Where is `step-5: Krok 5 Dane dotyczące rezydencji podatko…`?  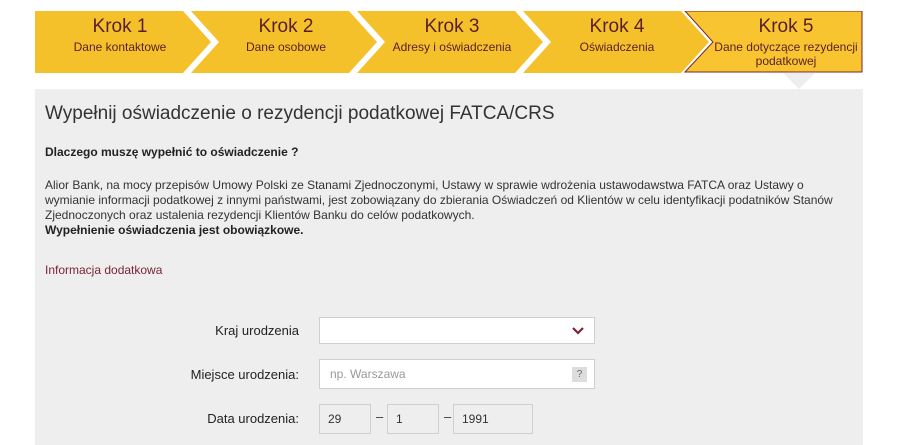
step-5: Krok 5 Dane dotyczące rezydencji podatko… is located at coordinates (786, 42).